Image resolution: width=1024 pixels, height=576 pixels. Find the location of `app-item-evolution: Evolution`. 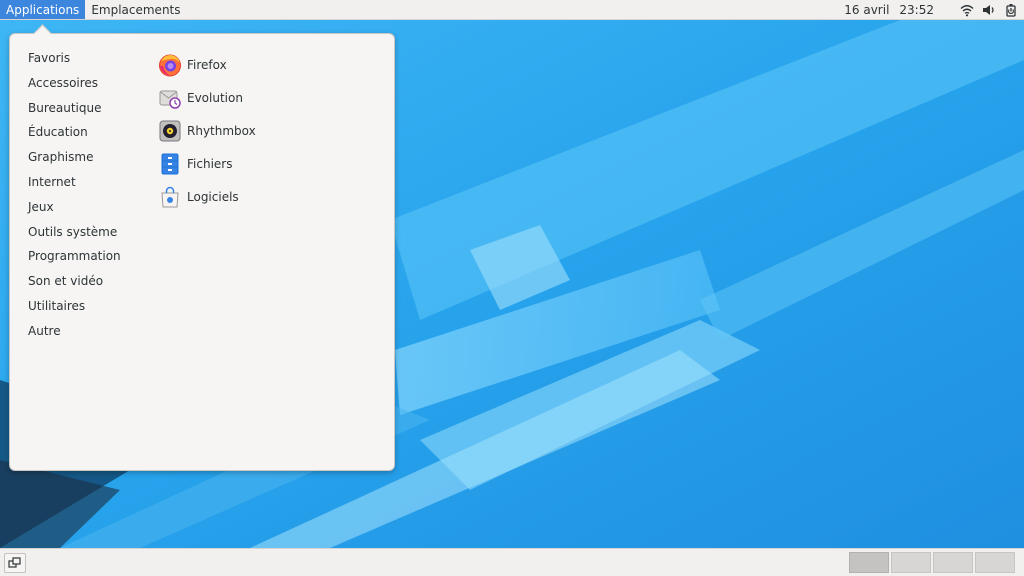

app-item-evolution: Evolution is located at coordinates (207, 97).